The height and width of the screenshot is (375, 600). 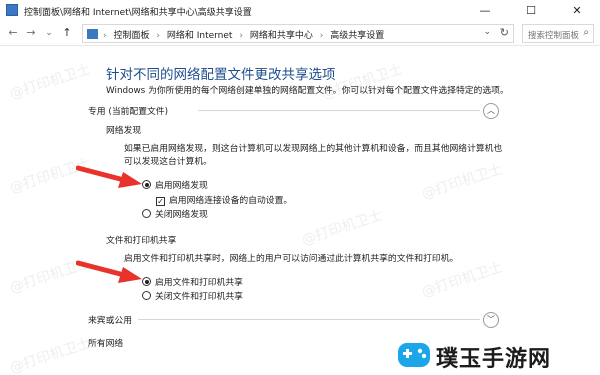 What do you see at coordinates (485, 11) in the screenshot?
I see `minimize-button: —` at bounding box center [485, 11].